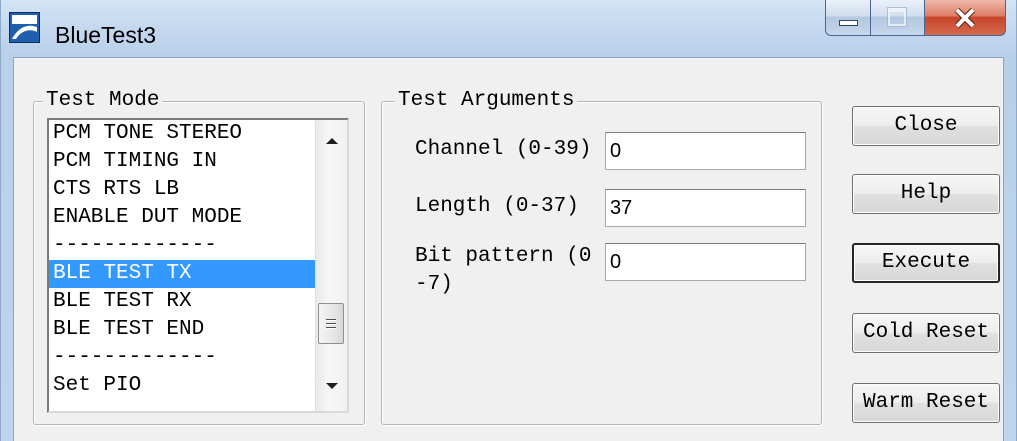 The height and width of the screenshot is (441, 1017). What do you see at coordinates (182, 386) in the screenshot?
I see `list-item: Set PIO` at bounding box center [182, 386].